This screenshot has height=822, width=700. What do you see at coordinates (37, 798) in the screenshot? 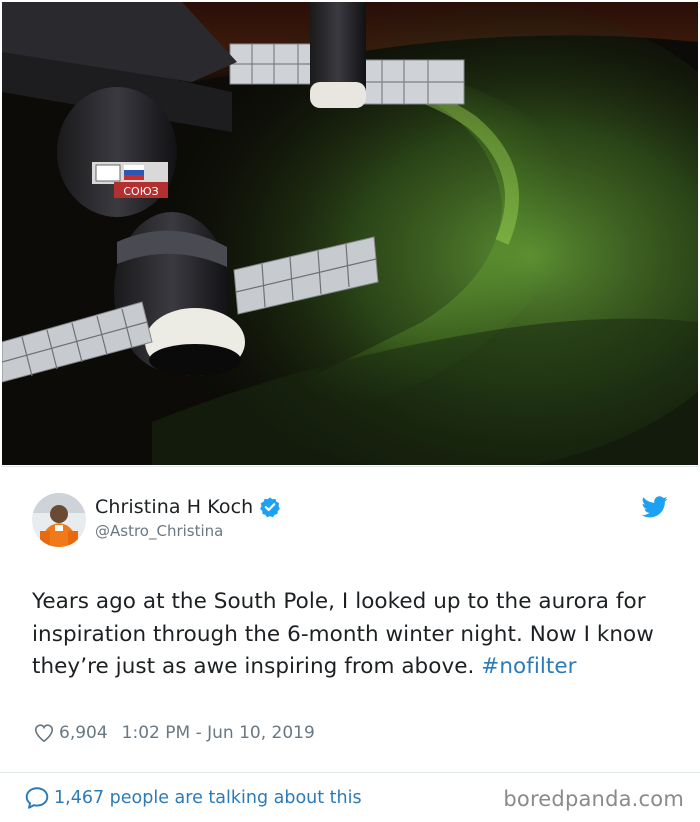
I see `speech-bubble-icon` at bounding box center [37, 798].